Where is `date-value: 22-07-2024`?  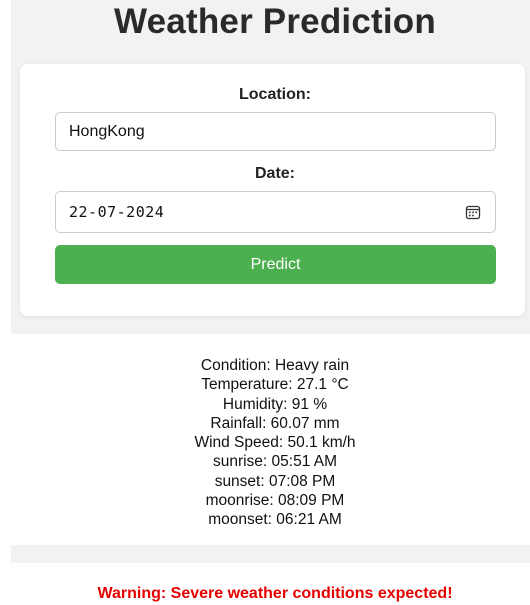
date-value: 22-07-2024 is located at coordinates (117, 212).